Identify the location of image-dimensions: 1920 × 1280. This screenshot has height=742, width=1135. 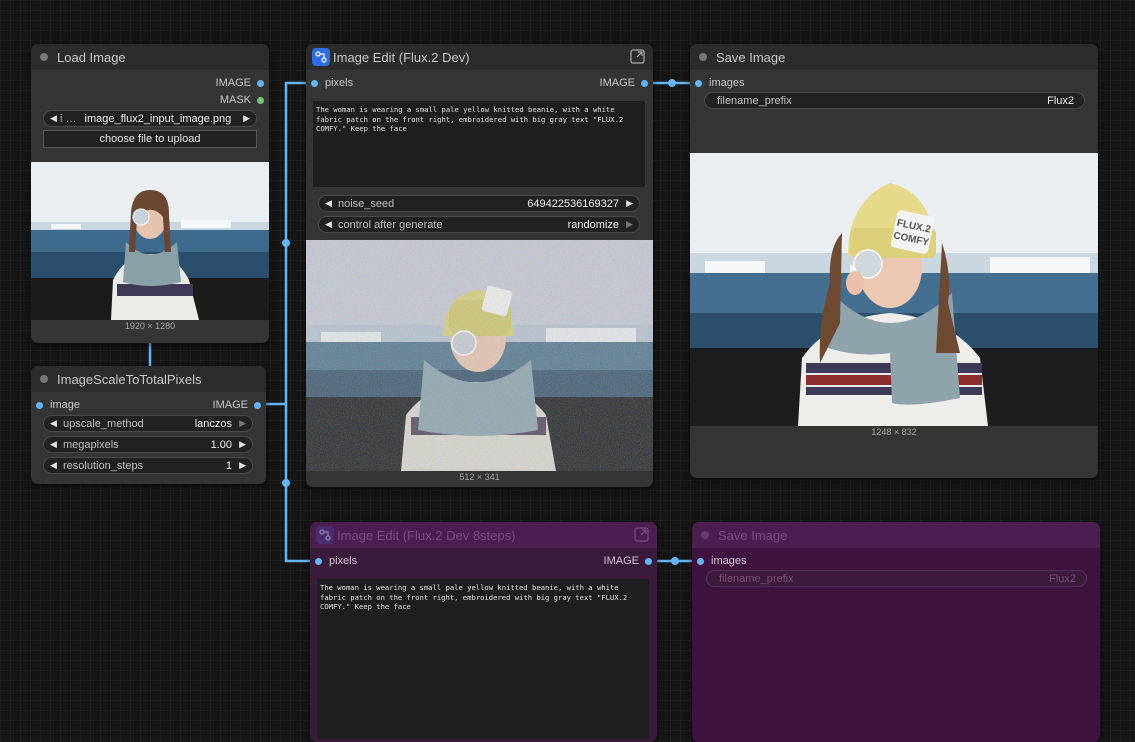
(150, 326).